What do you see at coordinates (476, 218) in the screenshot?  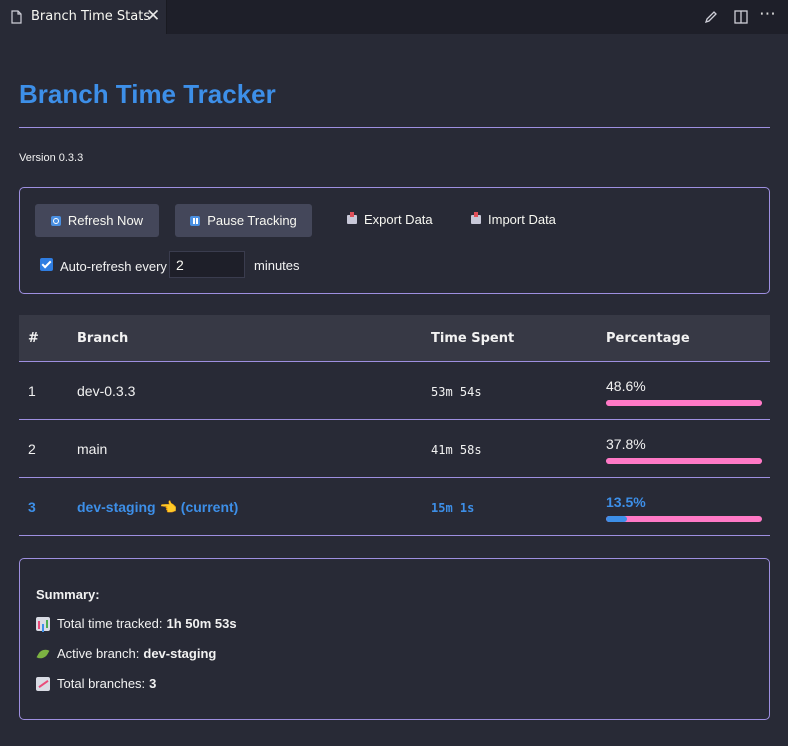 I see `inbox-tray-icon` at bounding box center [476, 218].